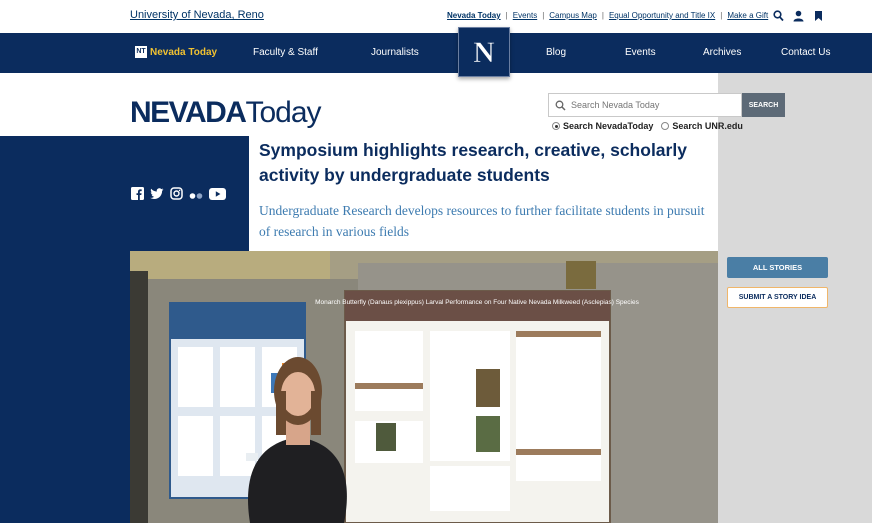  Describe the element at coordinates (818, 15) in the screenshot. I see `bookmark-icon` at that location.